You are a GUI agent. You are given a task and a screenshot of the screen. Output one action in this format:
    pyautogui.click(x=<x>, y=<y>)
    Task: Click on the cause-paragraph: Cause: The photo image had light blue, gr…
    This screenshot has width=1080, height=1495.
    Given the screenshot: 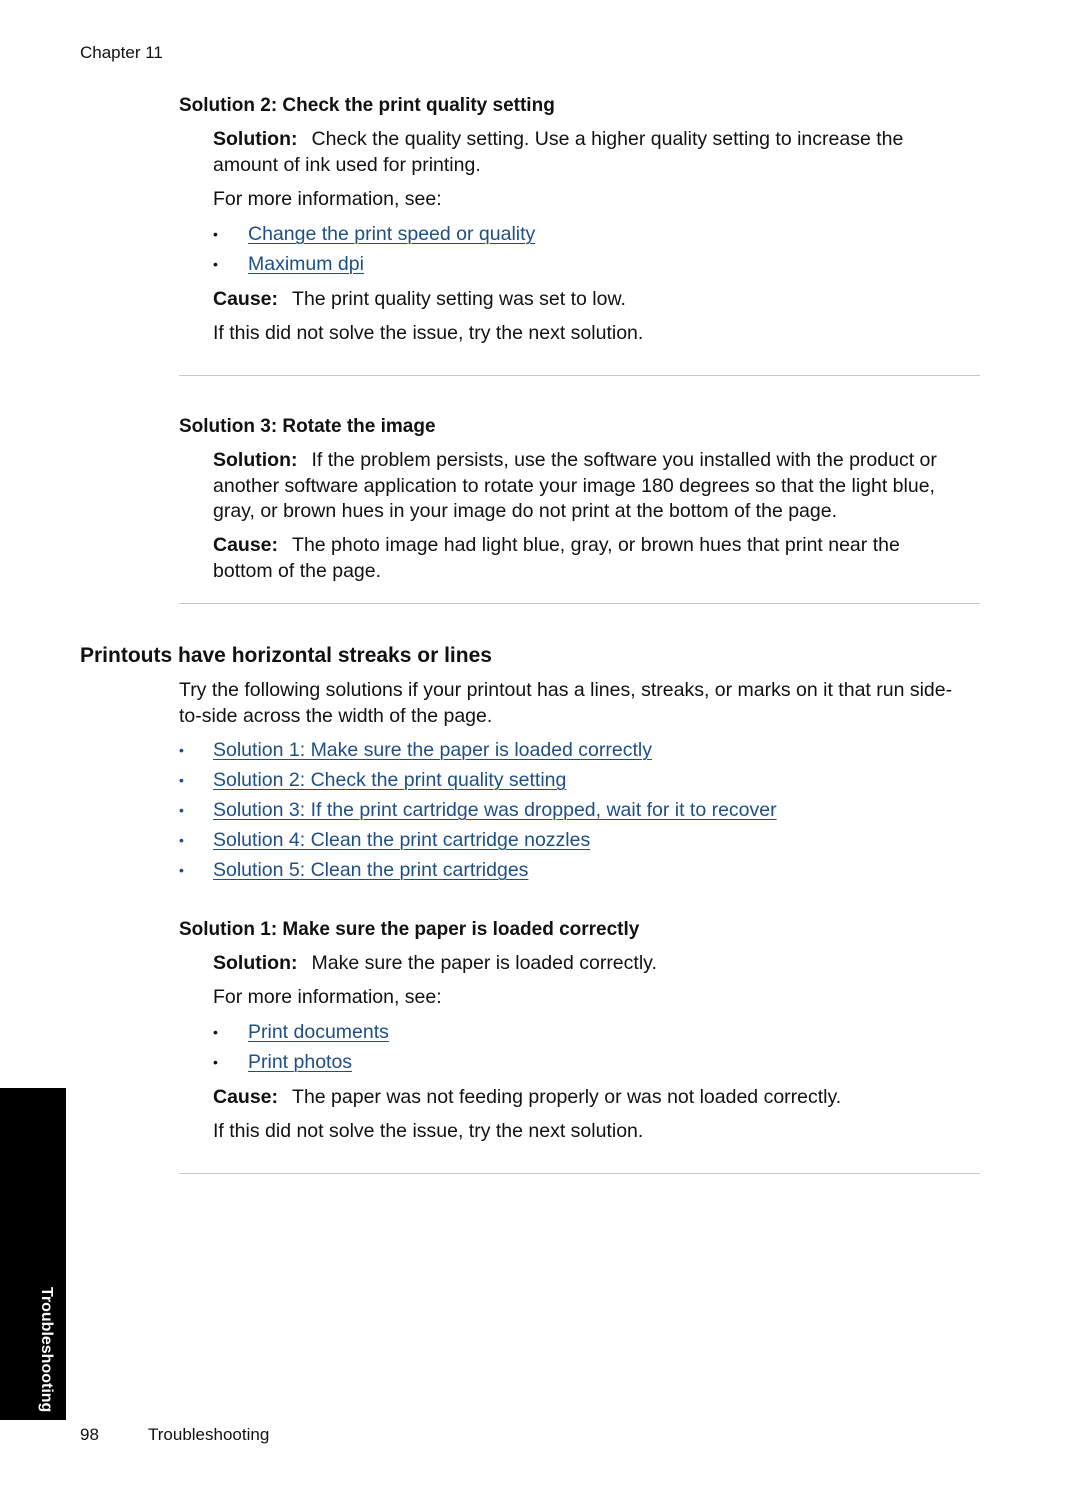 What is the action you would take?
    pyautogui.click(x=613, y=558)
    